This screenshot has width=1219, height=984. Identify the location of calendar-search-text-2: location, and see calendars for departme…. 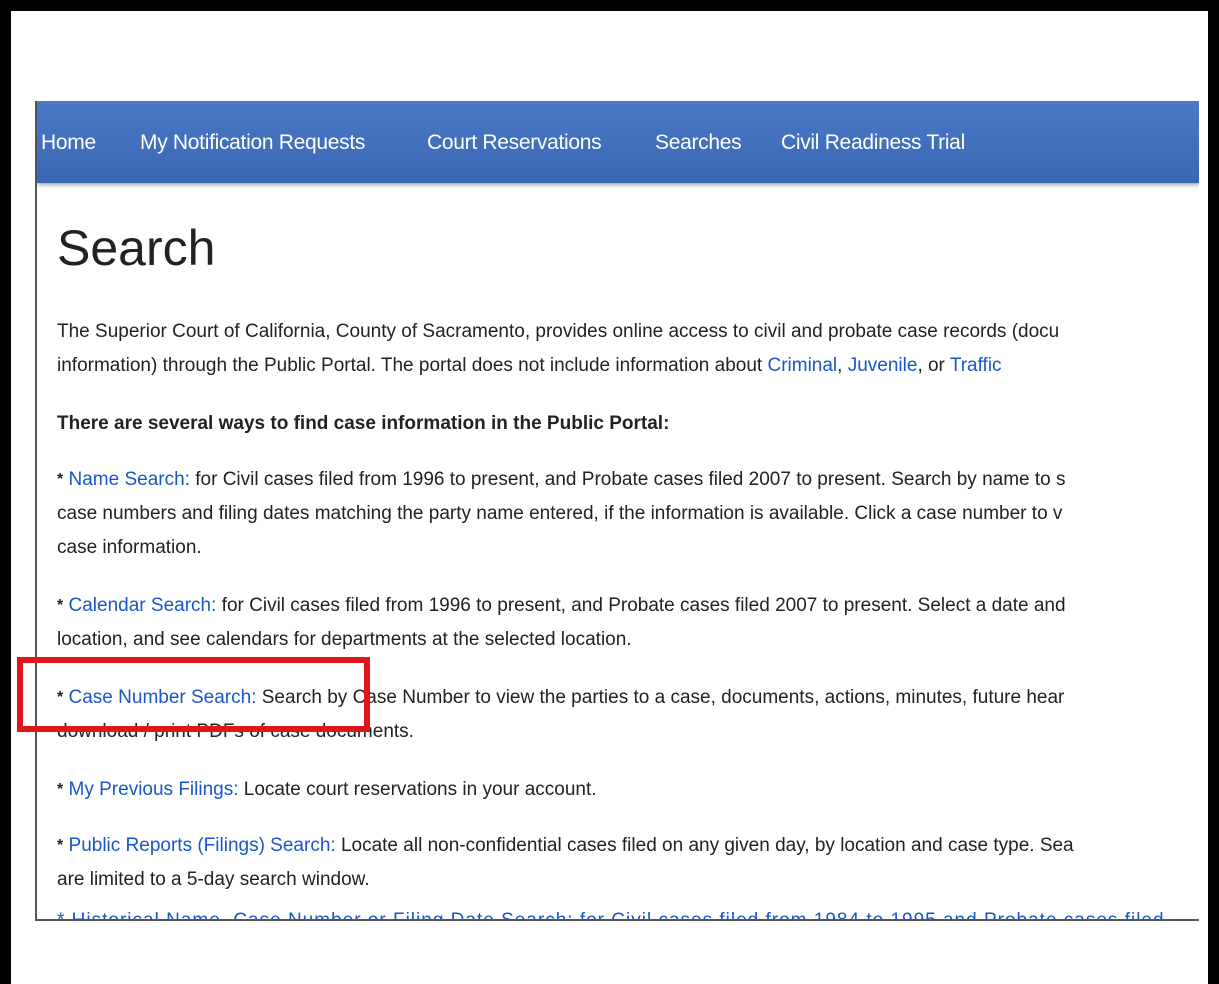
(344, 639).